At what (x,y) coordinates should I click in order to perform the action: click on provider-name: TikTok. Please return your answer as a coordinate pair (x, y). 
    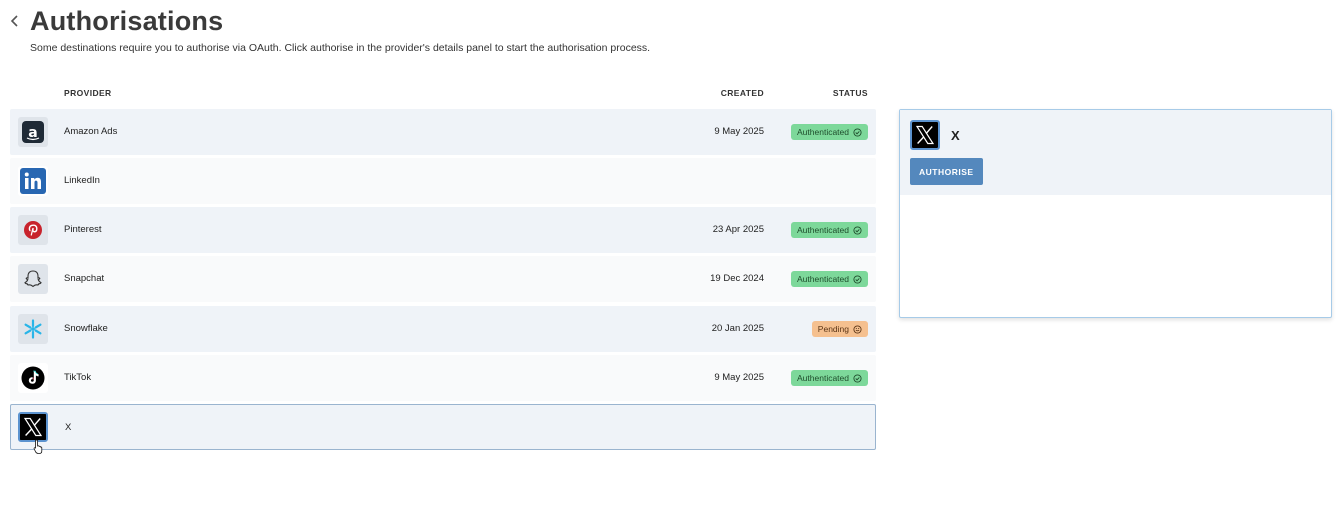
    Looking at the image, I should click on (78, 377).